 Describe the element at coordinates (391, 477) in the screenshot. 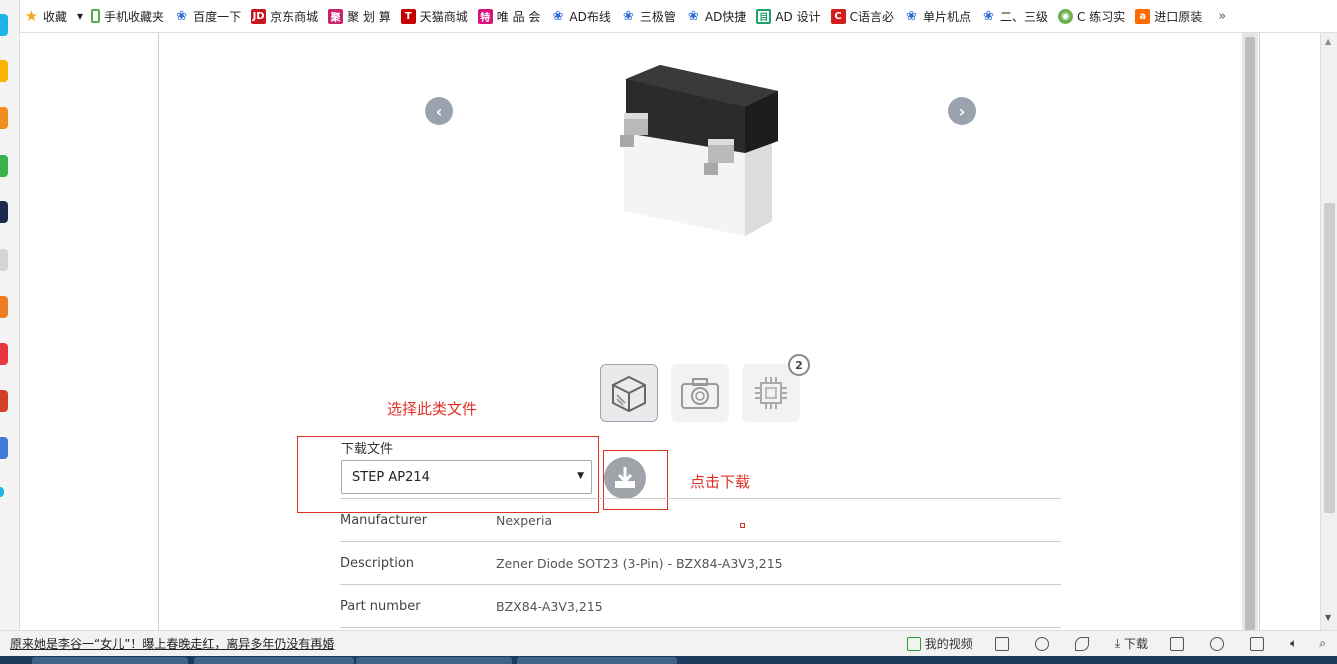

I see `file-format-value: STEP AP214` at that location.